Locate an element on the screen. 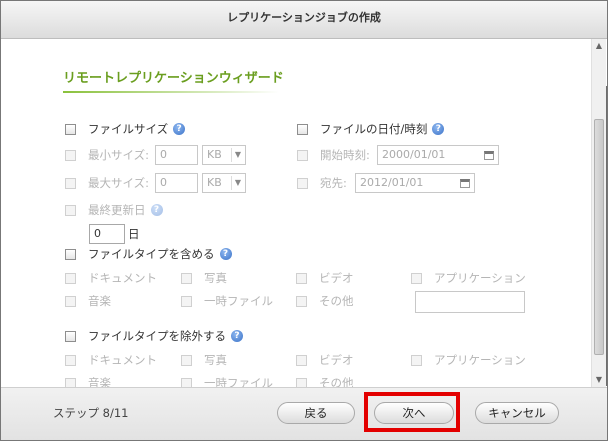 The width and height of the screenshot is (608, 441). include-option: 一時ファイル is located at coordinates (227, 301).